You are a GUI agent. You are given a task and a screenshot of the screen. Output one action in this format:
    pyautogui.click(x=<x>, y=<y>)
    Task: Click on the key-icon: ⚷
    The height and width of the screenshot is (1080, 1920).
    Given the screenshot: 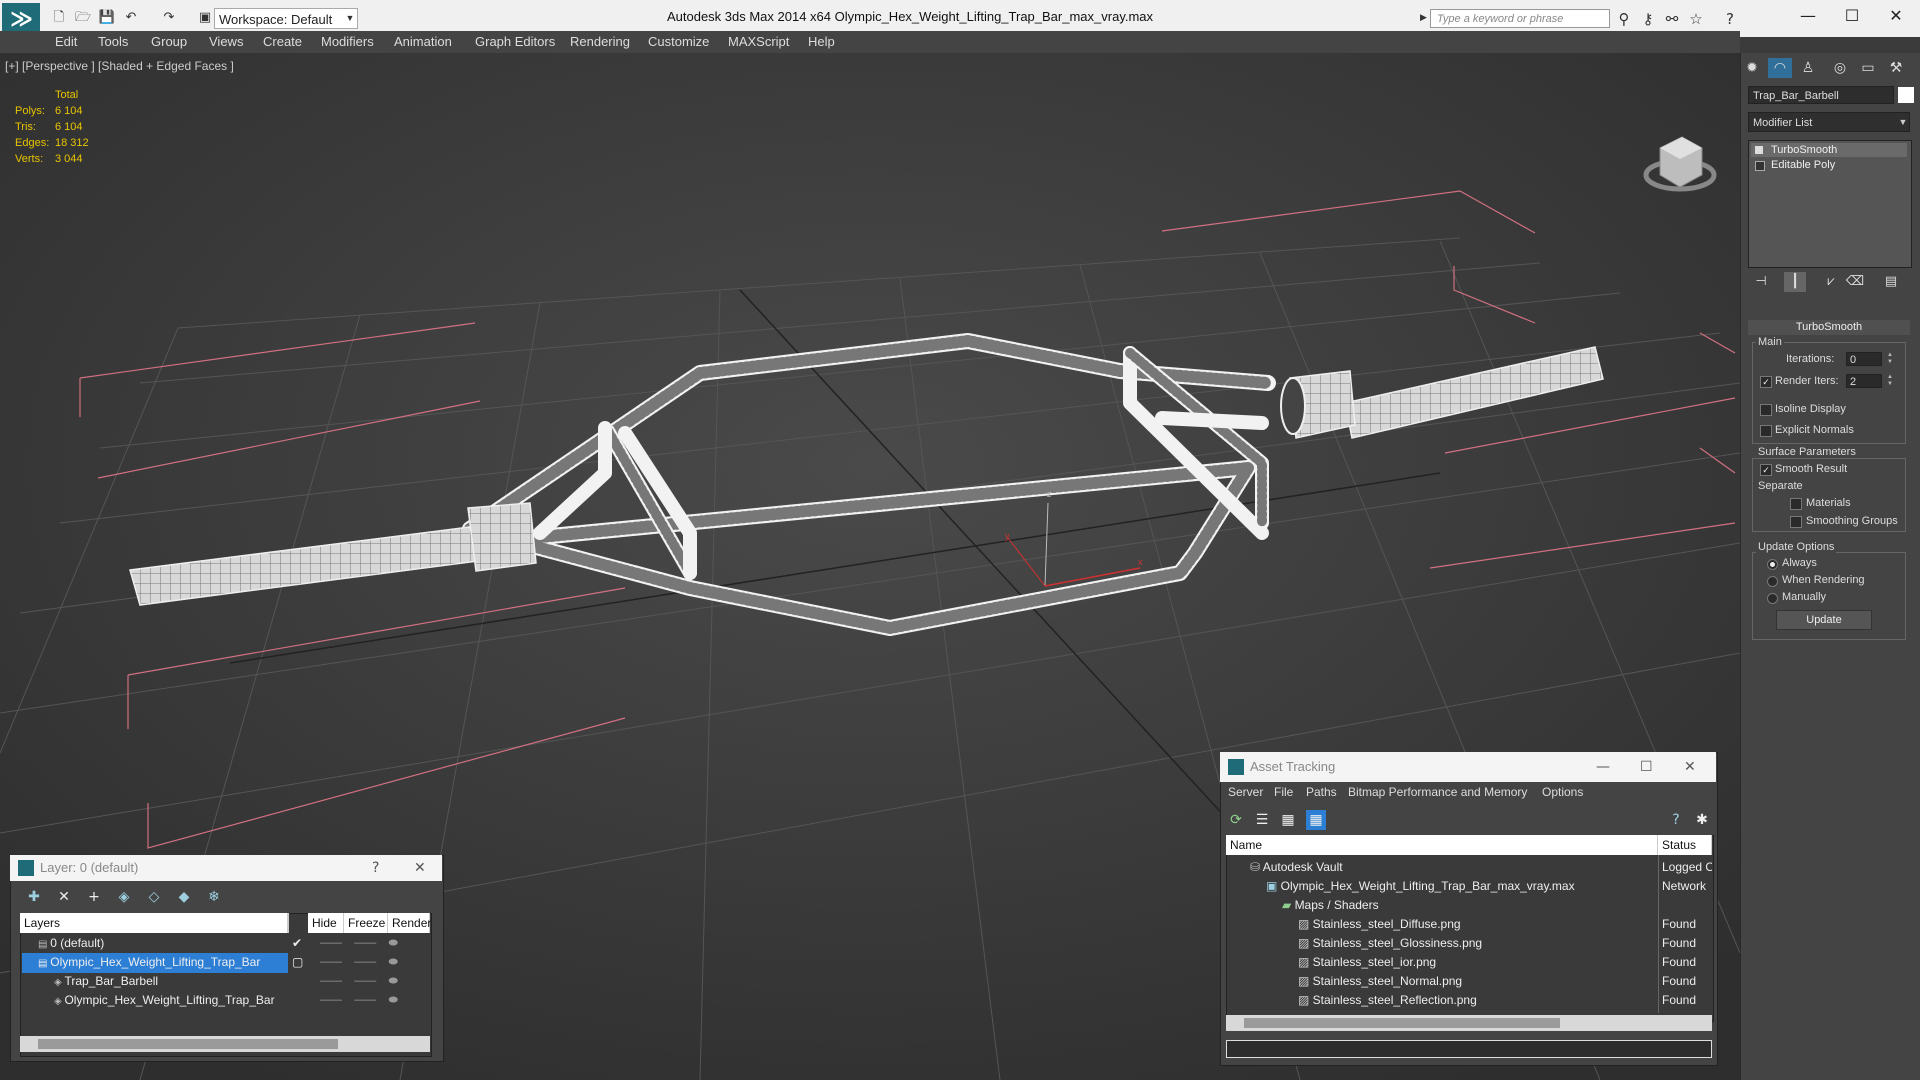 What is the action you would take?
    pyautogui.click(x=1648, y=19)
    